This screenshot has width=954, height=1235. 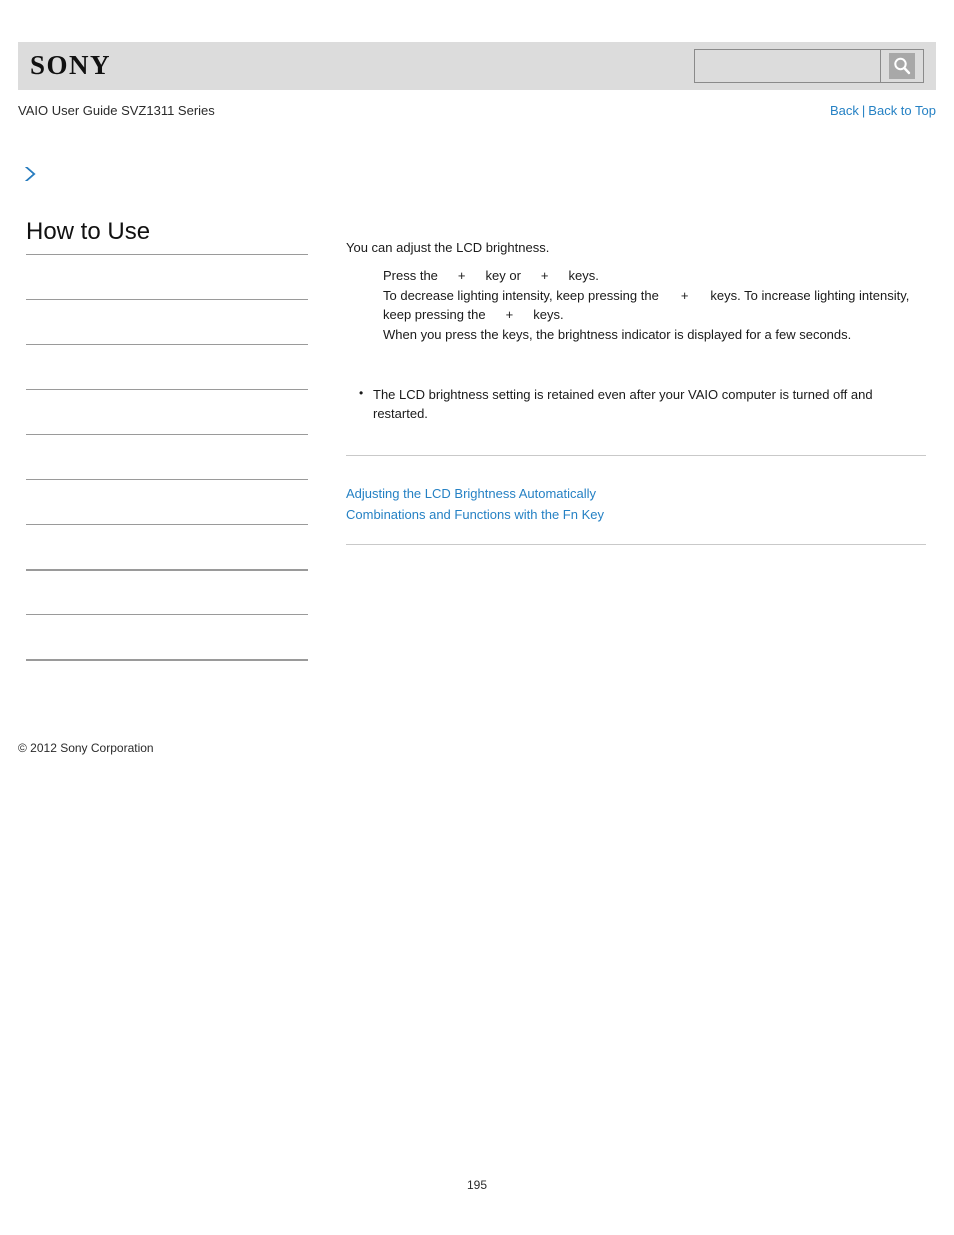 I want to click on plus-sign-4: +, so click(x=509, y=314).